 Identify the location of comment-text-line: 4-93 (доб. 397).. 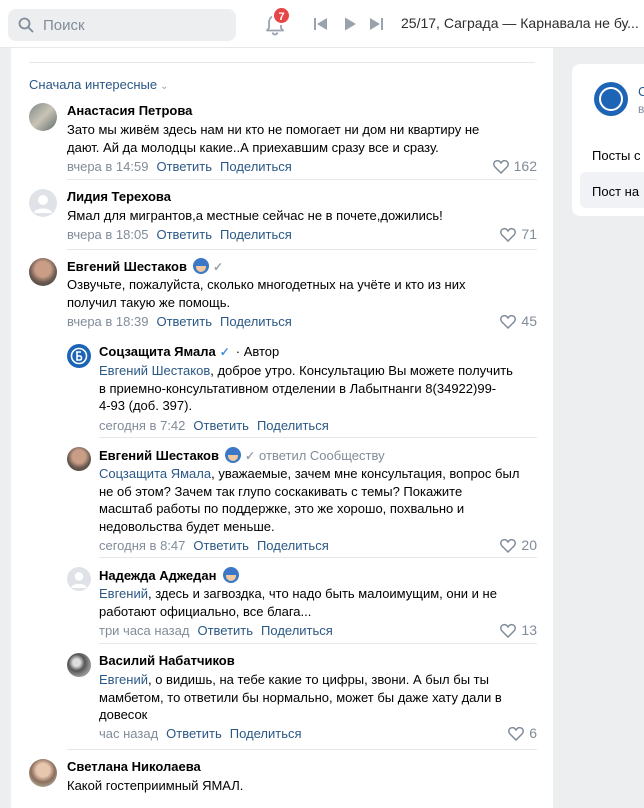
(146, 405).